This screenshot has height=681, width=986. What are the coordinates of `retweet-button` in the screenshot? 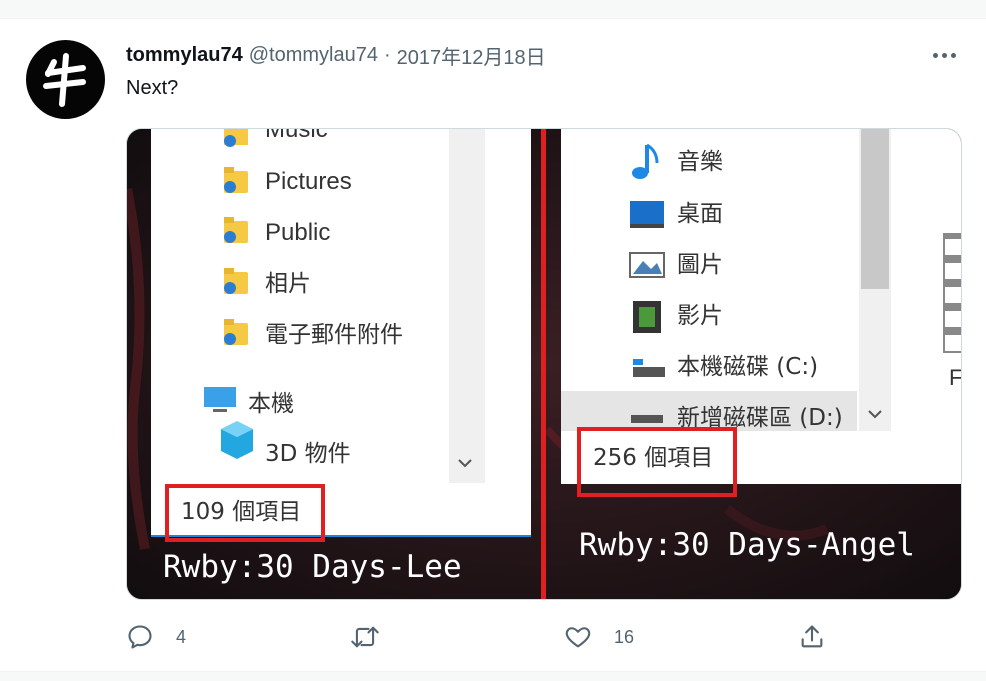 It's located at (376, 637).